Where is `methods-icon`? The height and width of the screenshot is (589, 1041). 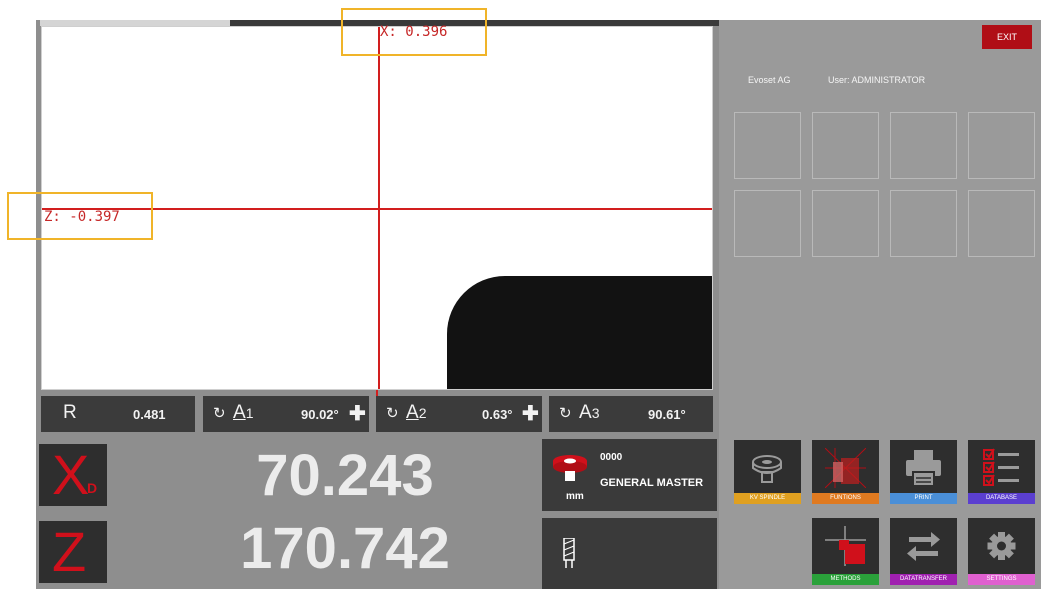
methods-icon is located at coordinates (845, 546).